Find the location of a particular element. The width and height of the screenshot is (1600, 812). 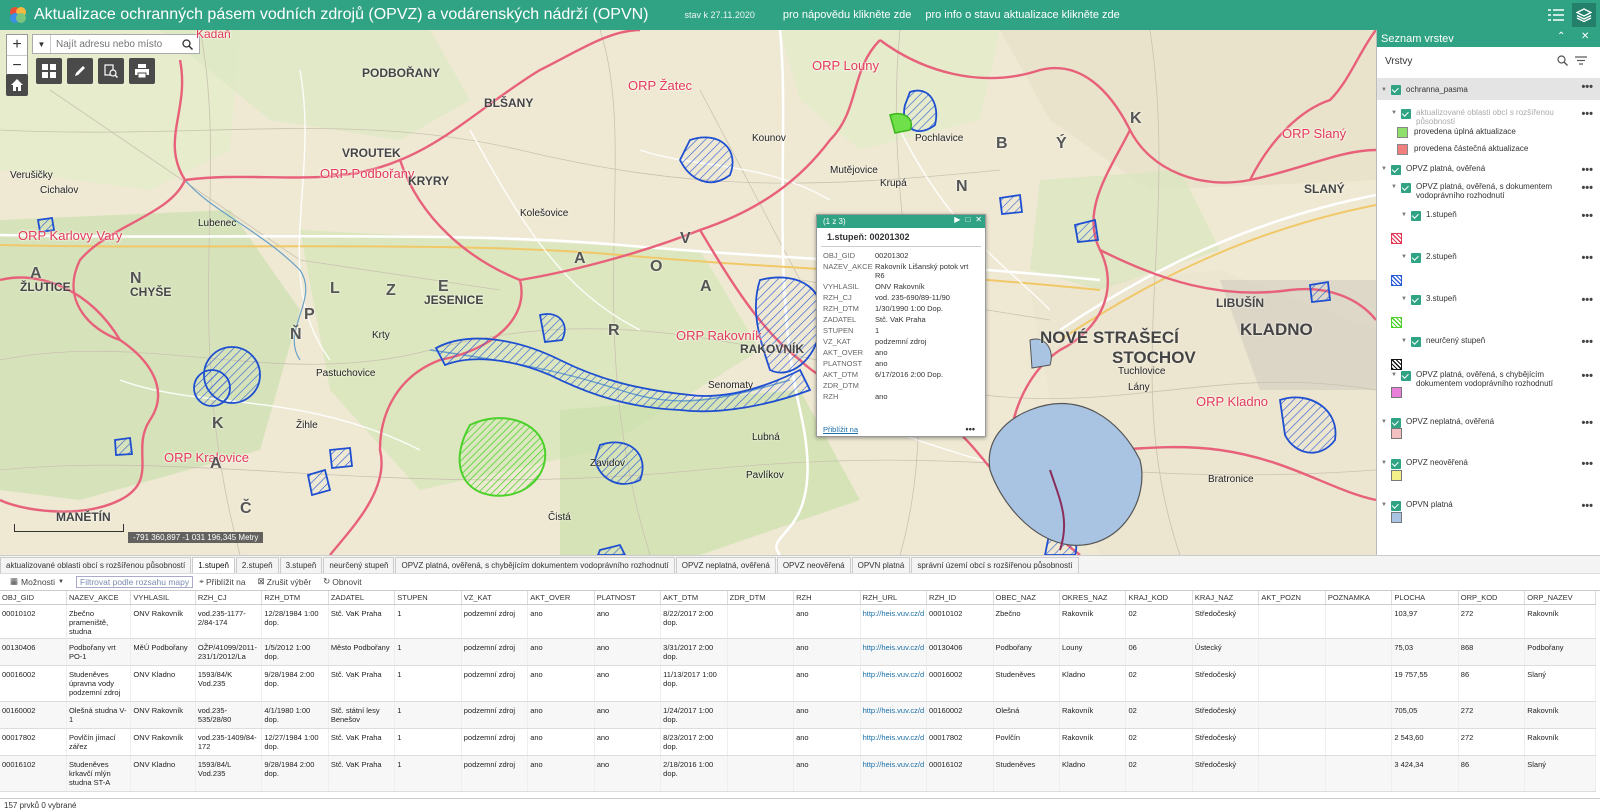

layer-item: ▼ OPVZ neplatná, ověřená ••• is located at coordinates (1488, 423).